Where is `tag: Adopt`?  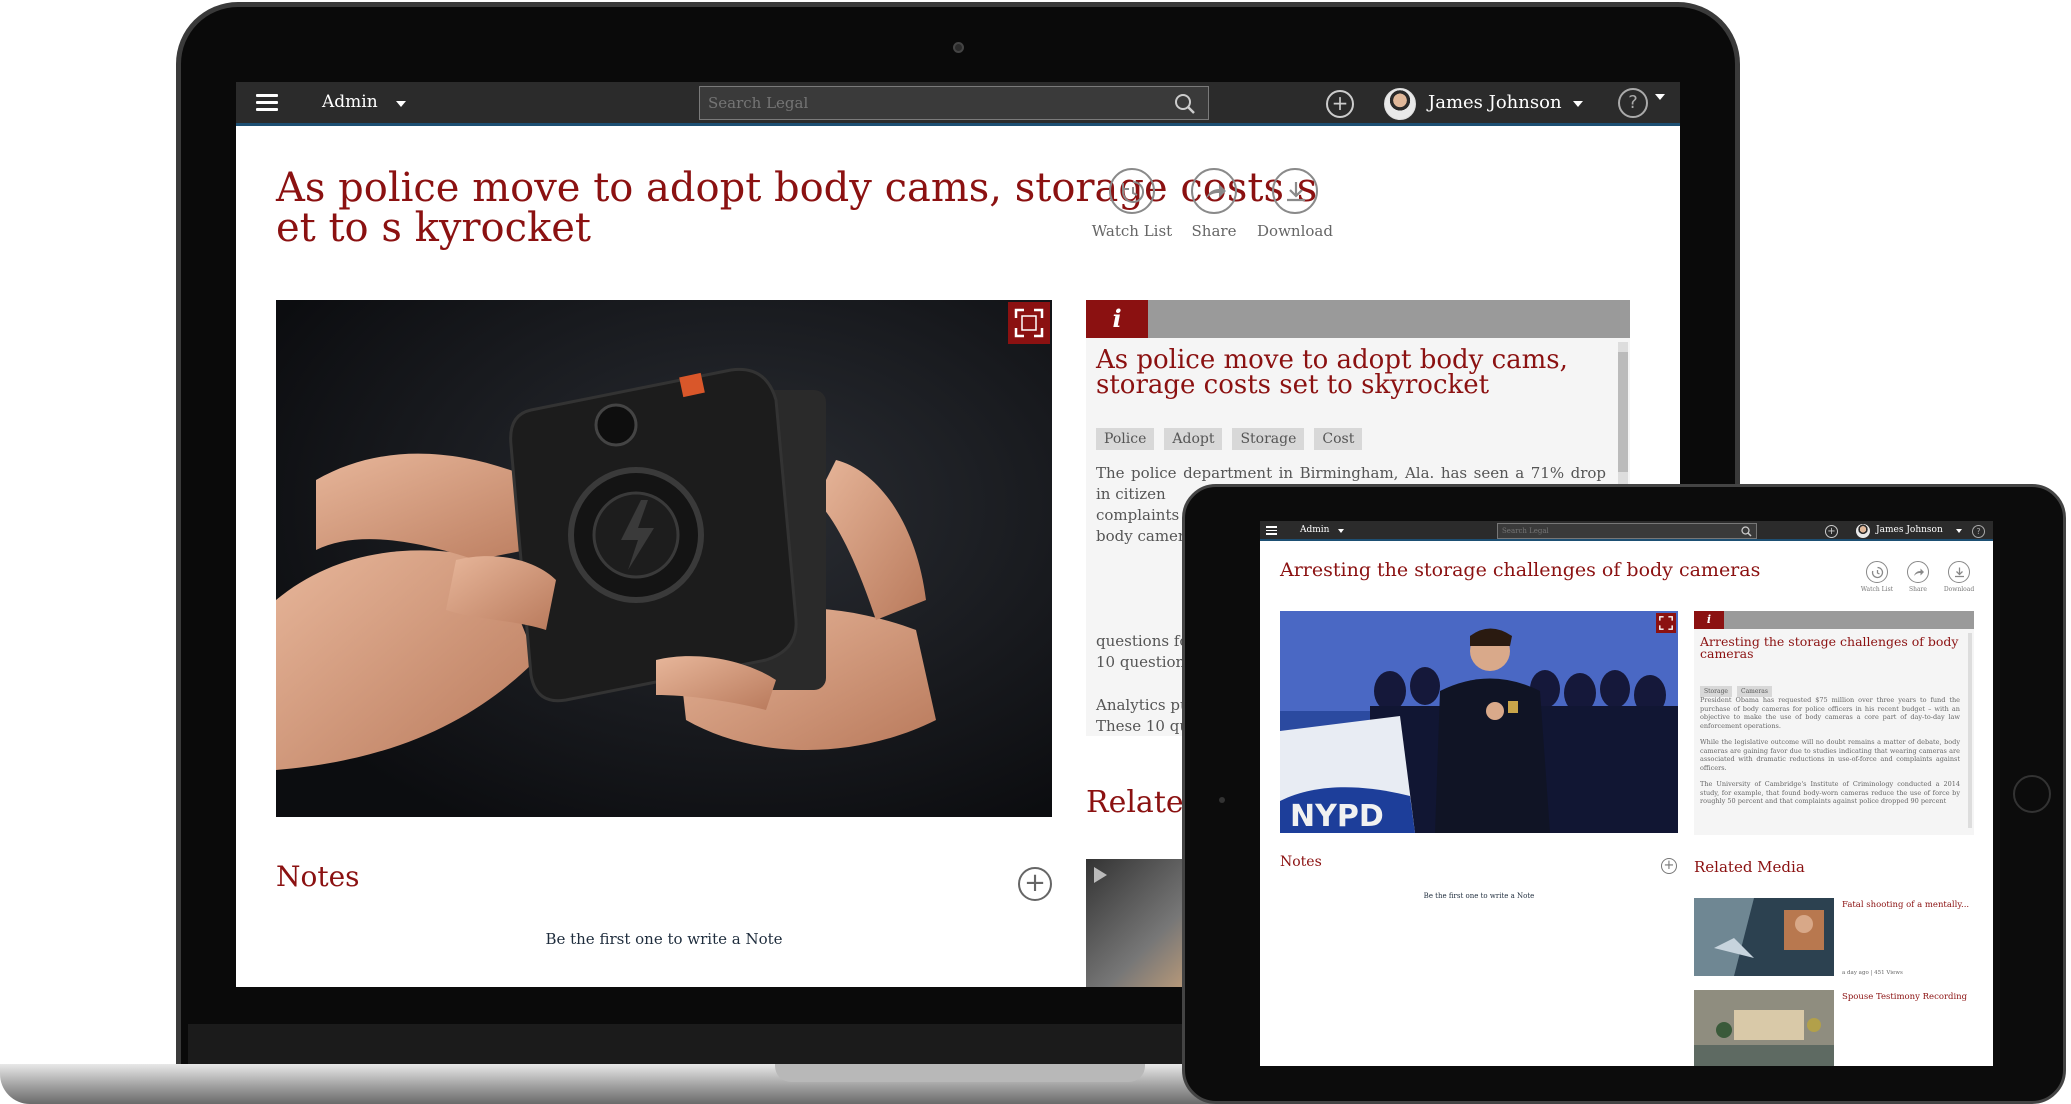 tag: Adopt is located at coordinates (1193, 439).